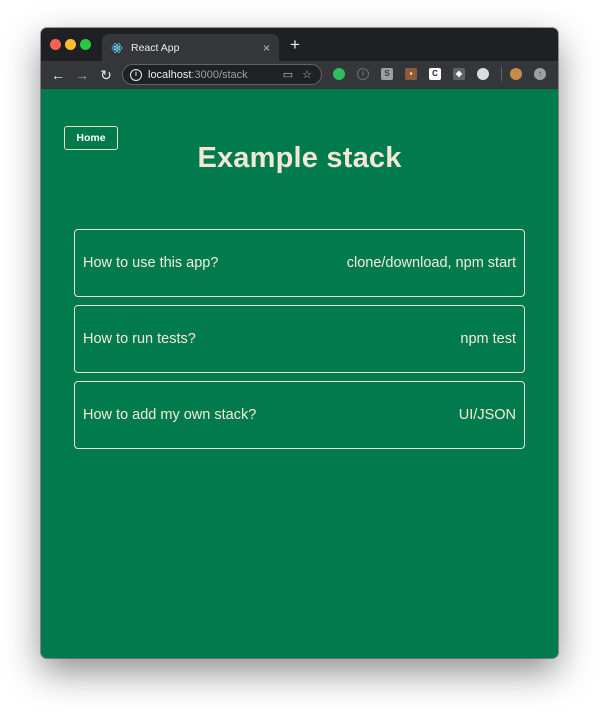 The image size is (600, 713). I want to click on close-window-button, so click(55, 44).